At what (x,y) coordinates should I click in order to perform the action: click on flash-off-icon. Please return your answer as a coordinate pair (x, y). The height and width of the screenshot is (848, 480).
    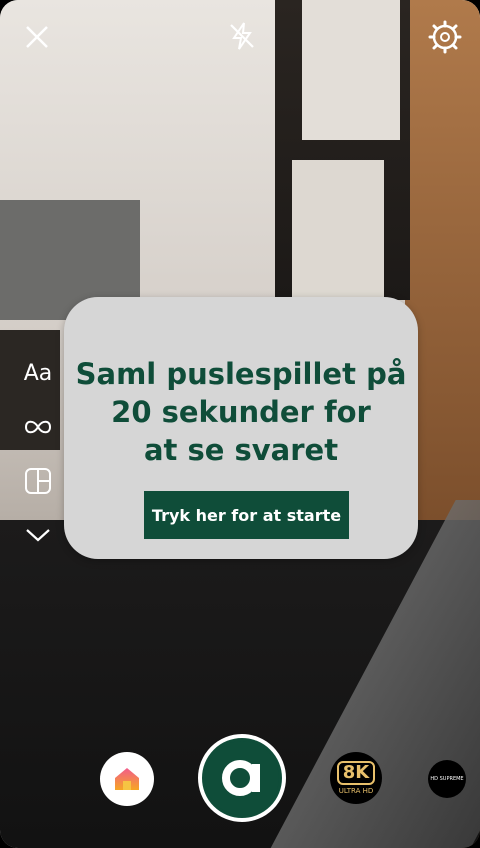
    Looking at the image, I should click on (242, 36).